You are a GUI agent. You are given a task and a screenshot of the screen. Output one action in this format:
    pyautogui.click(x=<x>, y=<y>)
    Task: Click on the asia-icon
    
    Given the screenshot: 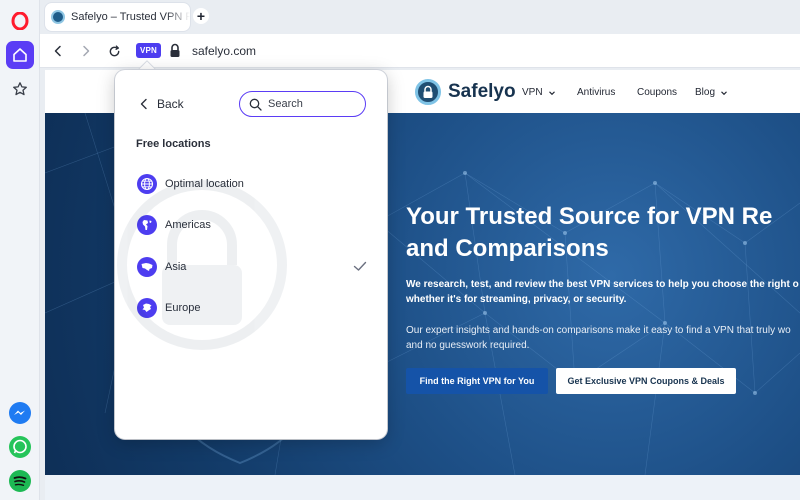 What is the action you would take?
    pyautogui.click(x=147, y=267)
    